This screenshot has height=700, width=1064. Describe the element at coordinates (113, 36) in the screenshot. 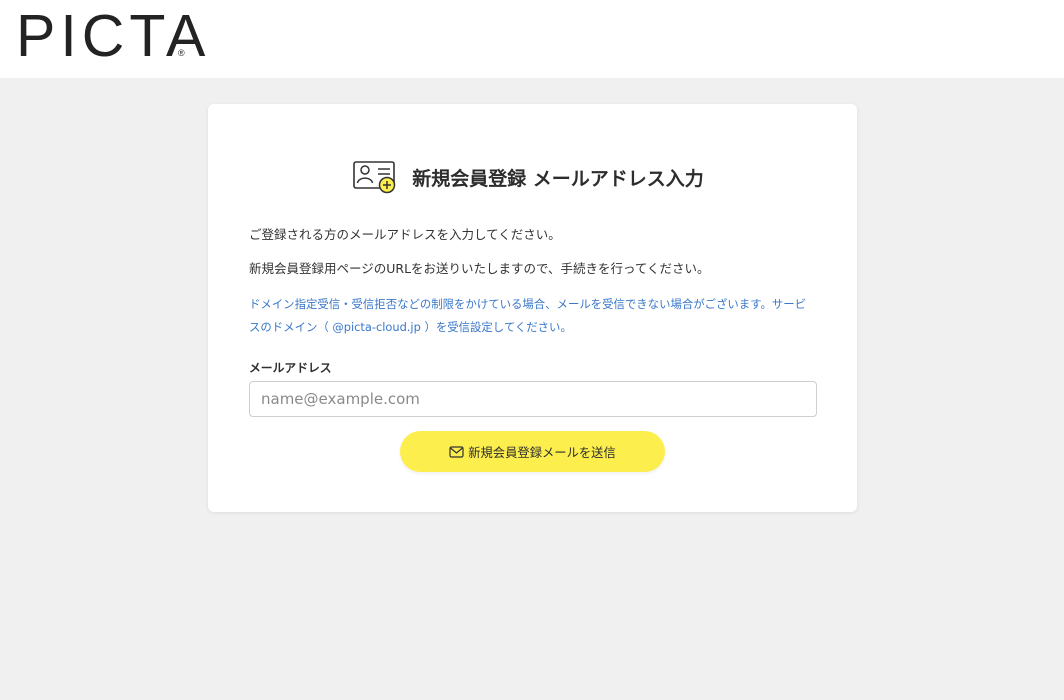

I see `picta-logo: PICTA` at that location.